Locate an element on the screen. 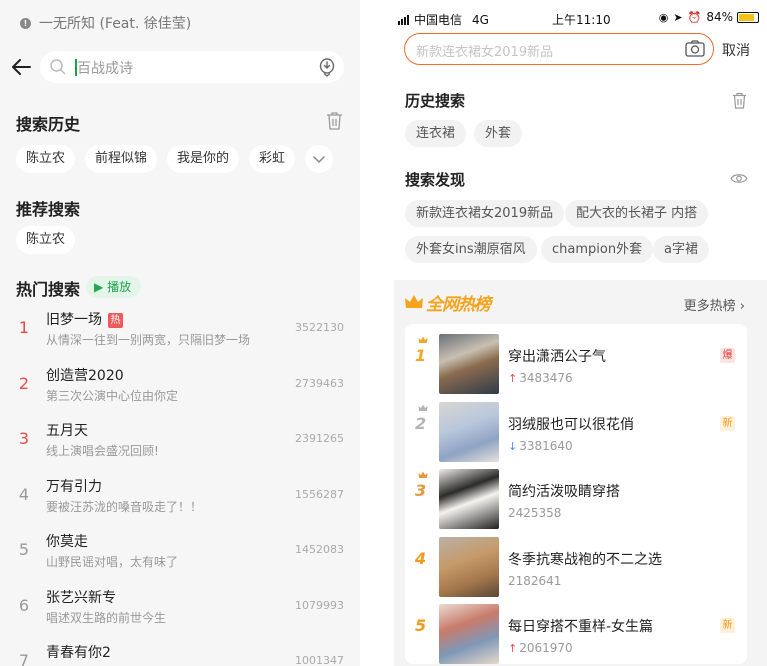  hot-search-heading: 热门搜索 is located at coordinates (48, 289).